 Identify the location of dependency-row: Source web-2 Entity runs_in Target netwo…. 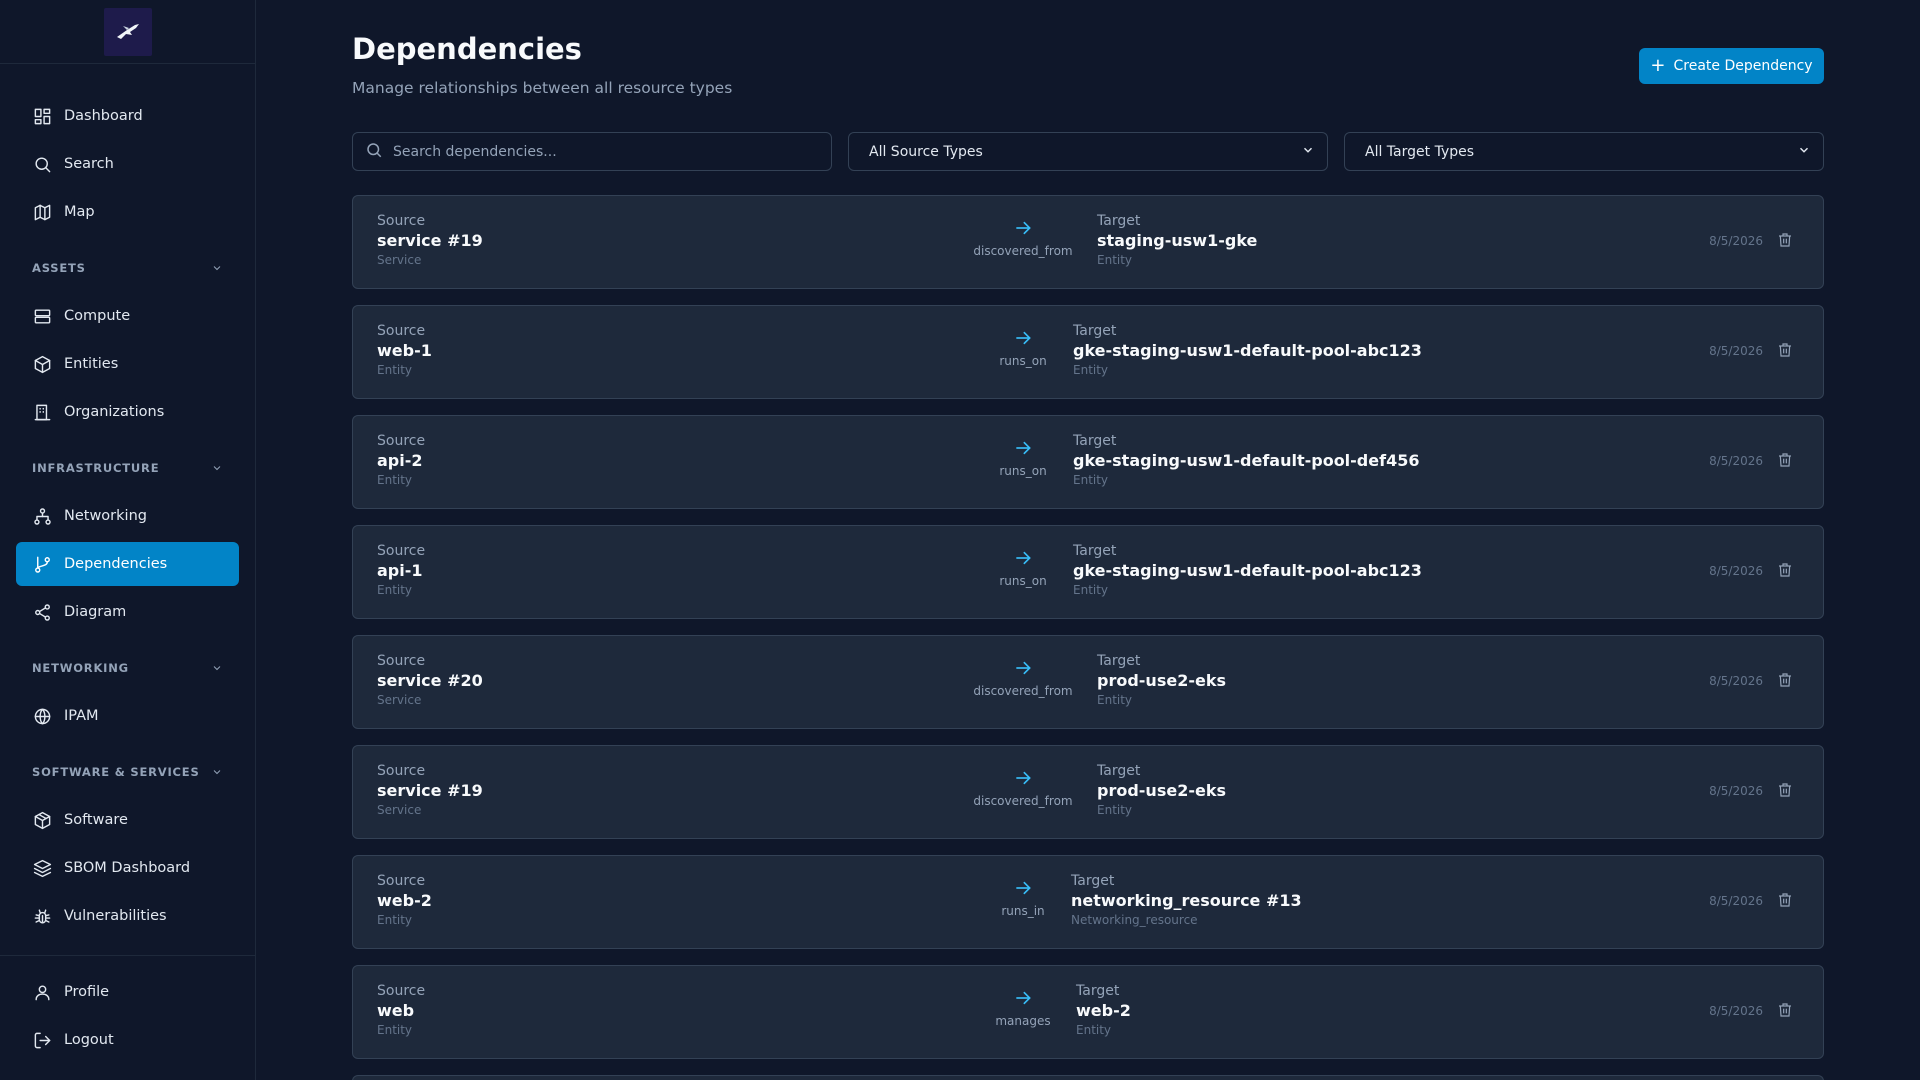
(1088, 902).